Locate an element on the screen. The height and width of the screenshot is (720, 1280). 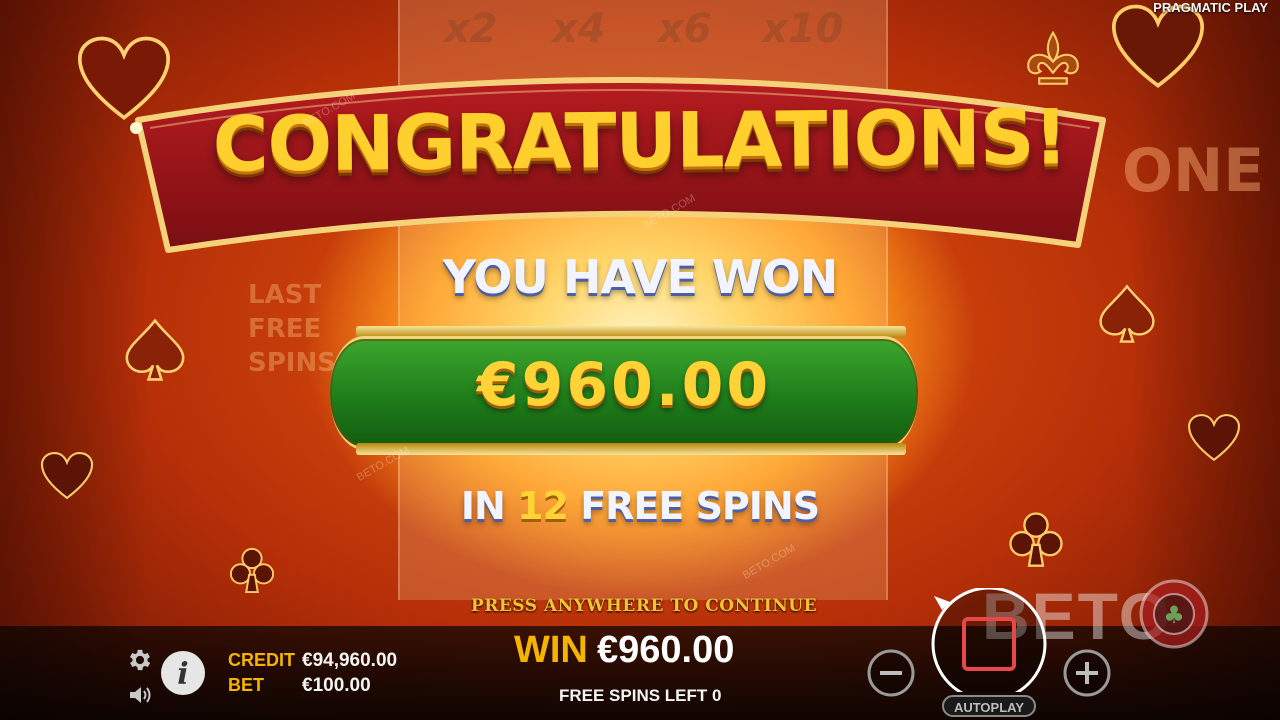
ghost-line: SPINS is located at coordinates (292, 363).